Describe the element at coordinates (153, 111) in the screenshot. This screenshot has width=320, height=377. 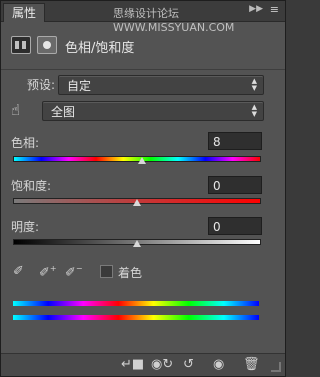
I see `channel-select: 全图 ▲ ▼` at that location.